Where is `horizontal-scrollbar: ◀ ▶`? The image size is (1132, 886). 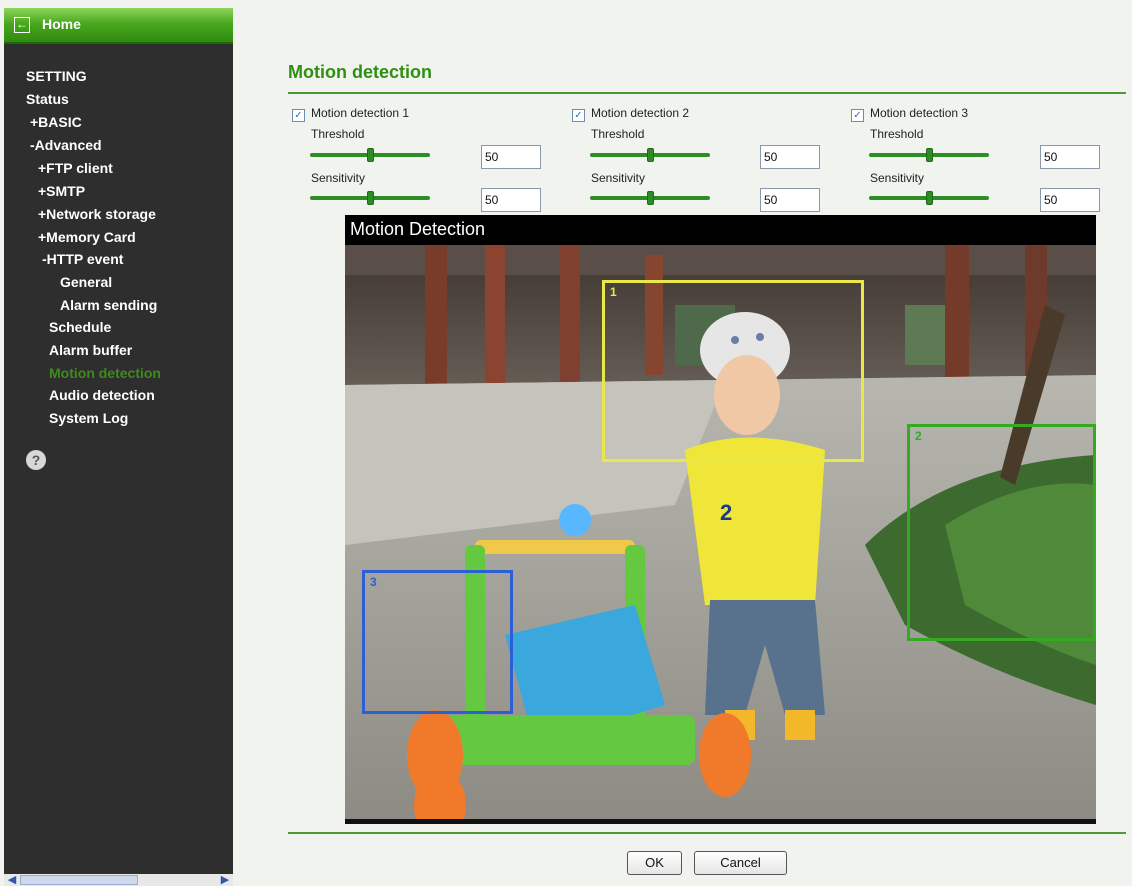 horizontal-scrollbar: ◀ ▶ is located at coordinates (118, 880).